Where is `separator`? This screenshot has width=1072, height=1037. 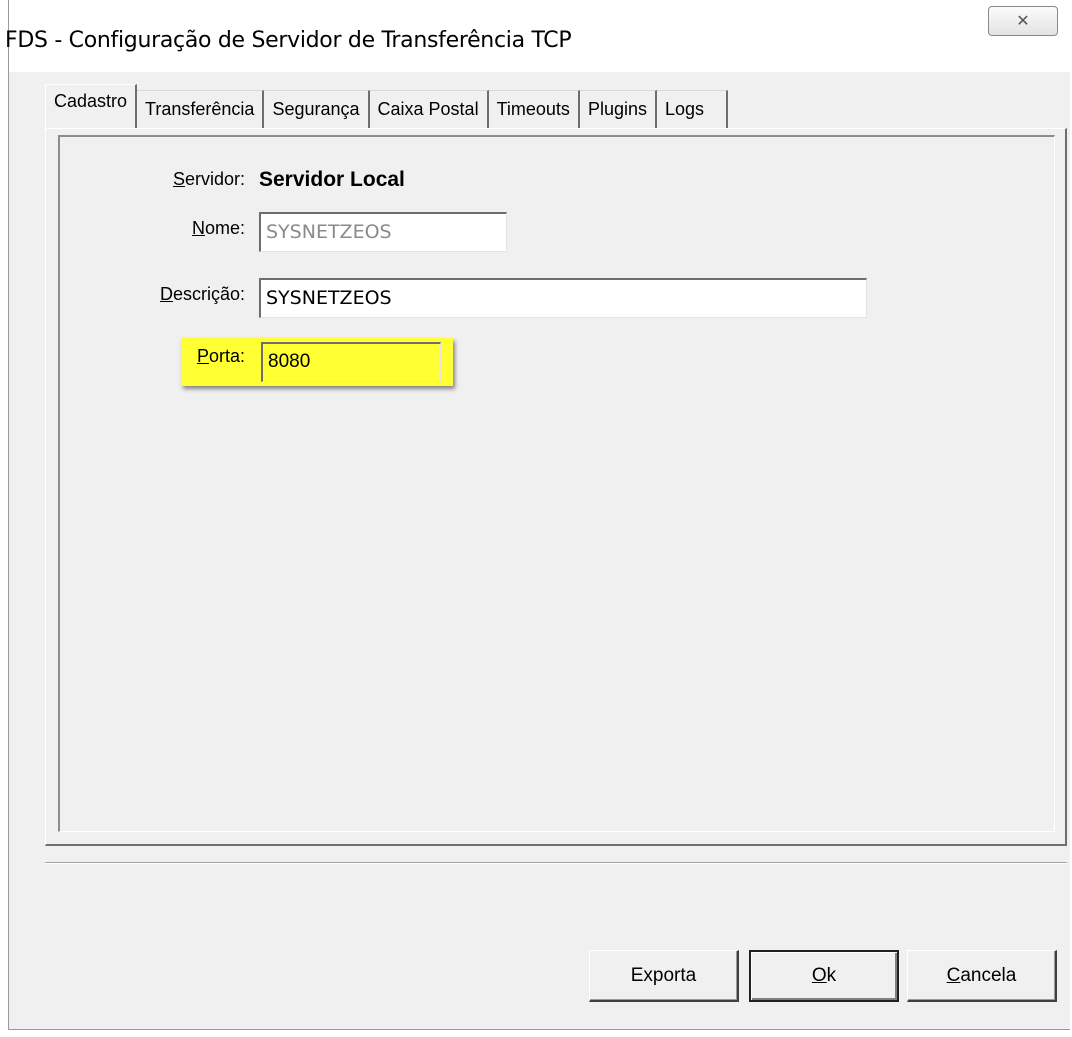 separator is located at coordinates (556, 863).